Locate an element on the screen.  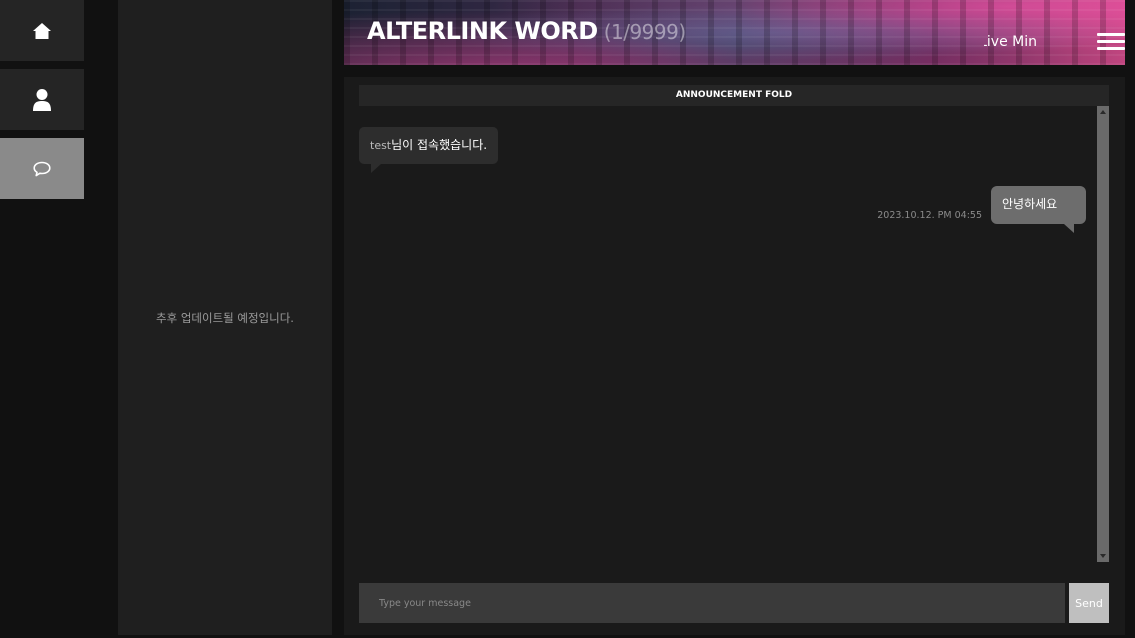
outgoing-message-bubble: 안녕하세요 is located at coordinates (1038, 209).